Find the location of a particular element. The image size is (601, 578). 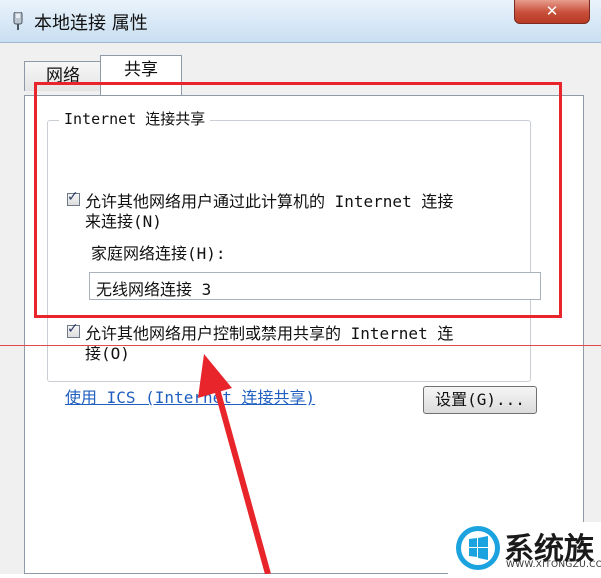

watermark-logo: 系统族 WWW.XITONGZU.COM is located at coordinates (524, 548).